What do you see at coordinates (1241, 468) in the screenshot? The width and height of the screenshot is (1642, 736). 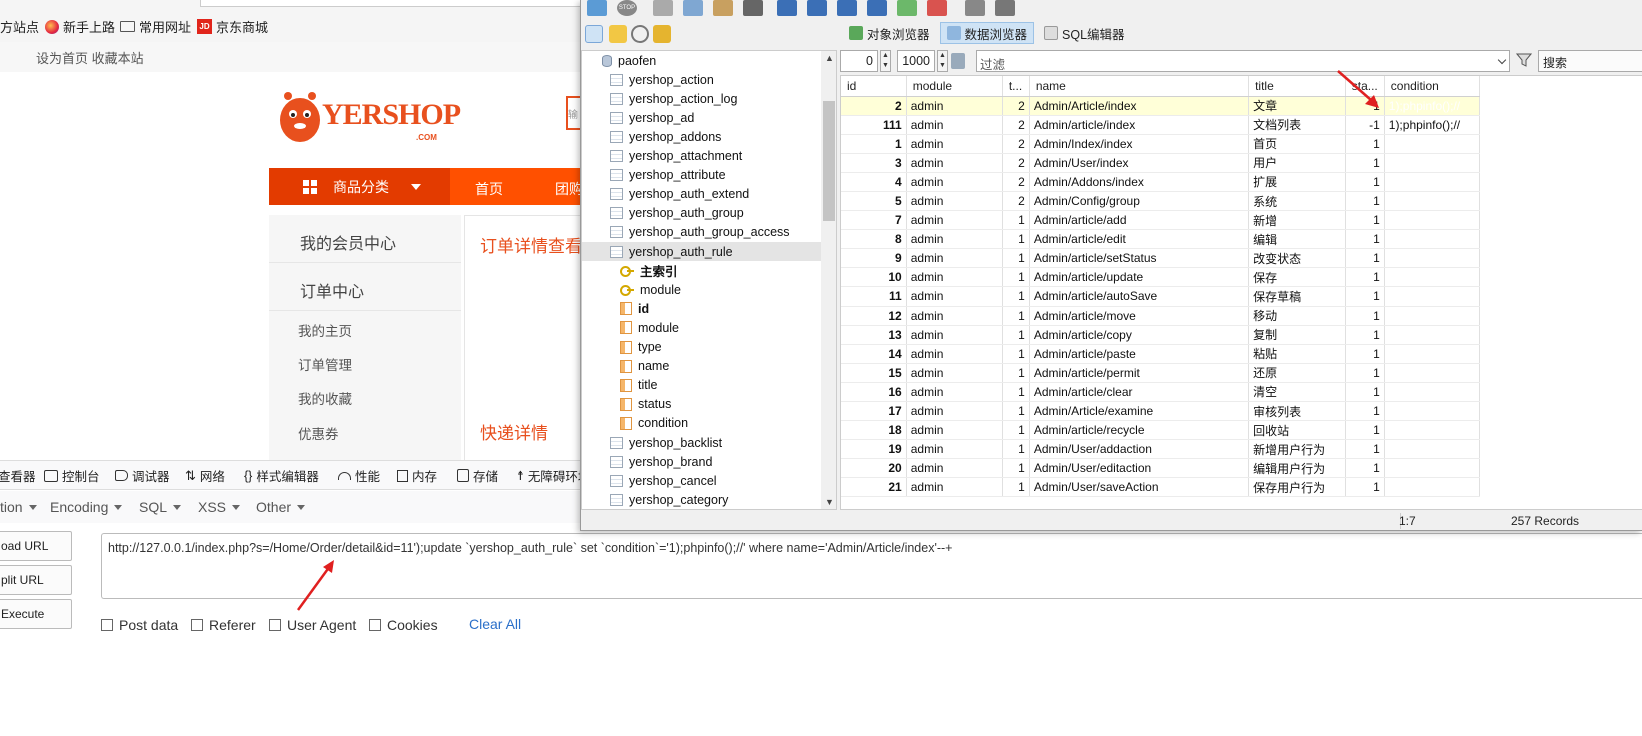 I see `table-row: 20 admin 1 Admin/User/editaction 编辑用户行为 1` at bounding box center [1241, 468].